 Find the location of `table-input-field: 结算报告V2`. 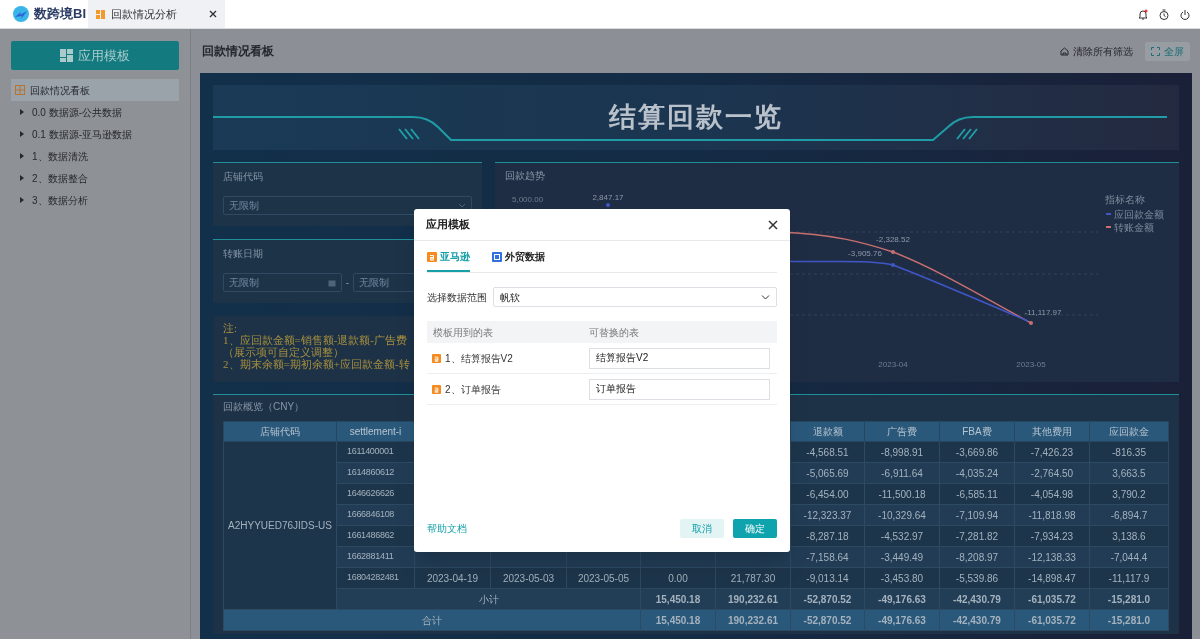

table-input-field: 结算报告V2 is located at coordinates (679, 358).